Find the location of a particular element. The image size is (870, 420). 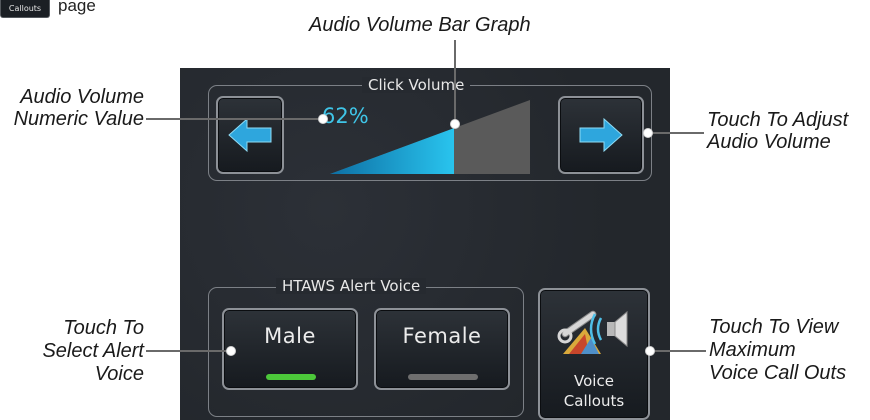

callout-select-line2: Select Alert is located at coordinates (93, 351).